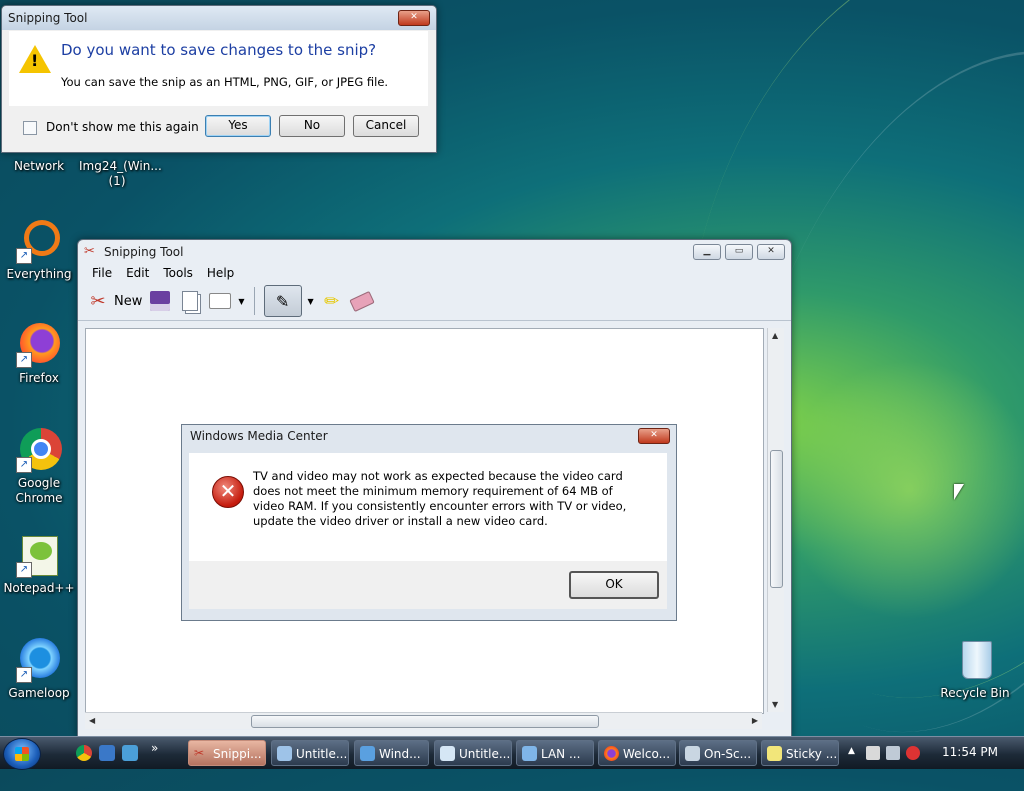 The height and width of the screenshot is (791, 1024). I want to click on network-status-icon, so click(893, 753).